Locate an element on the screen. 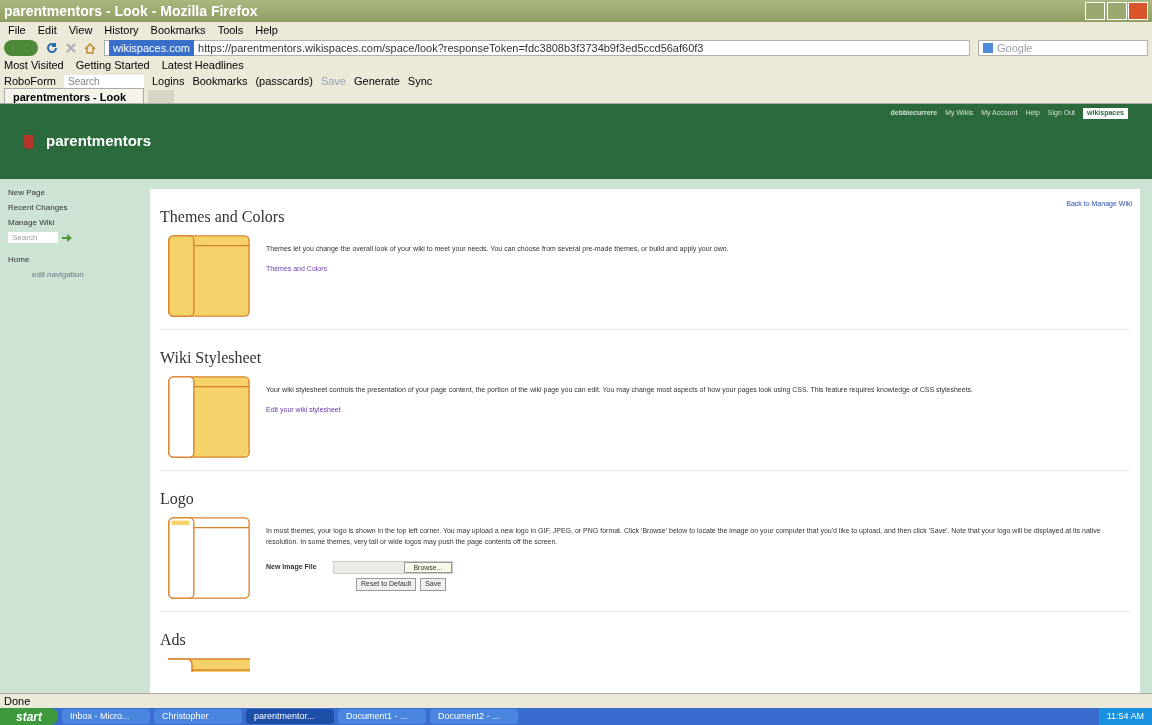 The width and height of the screenshot is (1152, 725). address-bar: wikispaces.com https://parentmentors.wikispaces.com/space/look?responseToken=fdc3808b3f3734b9f3ed5ccd56af60f3 is located at coordinates (537, 48).